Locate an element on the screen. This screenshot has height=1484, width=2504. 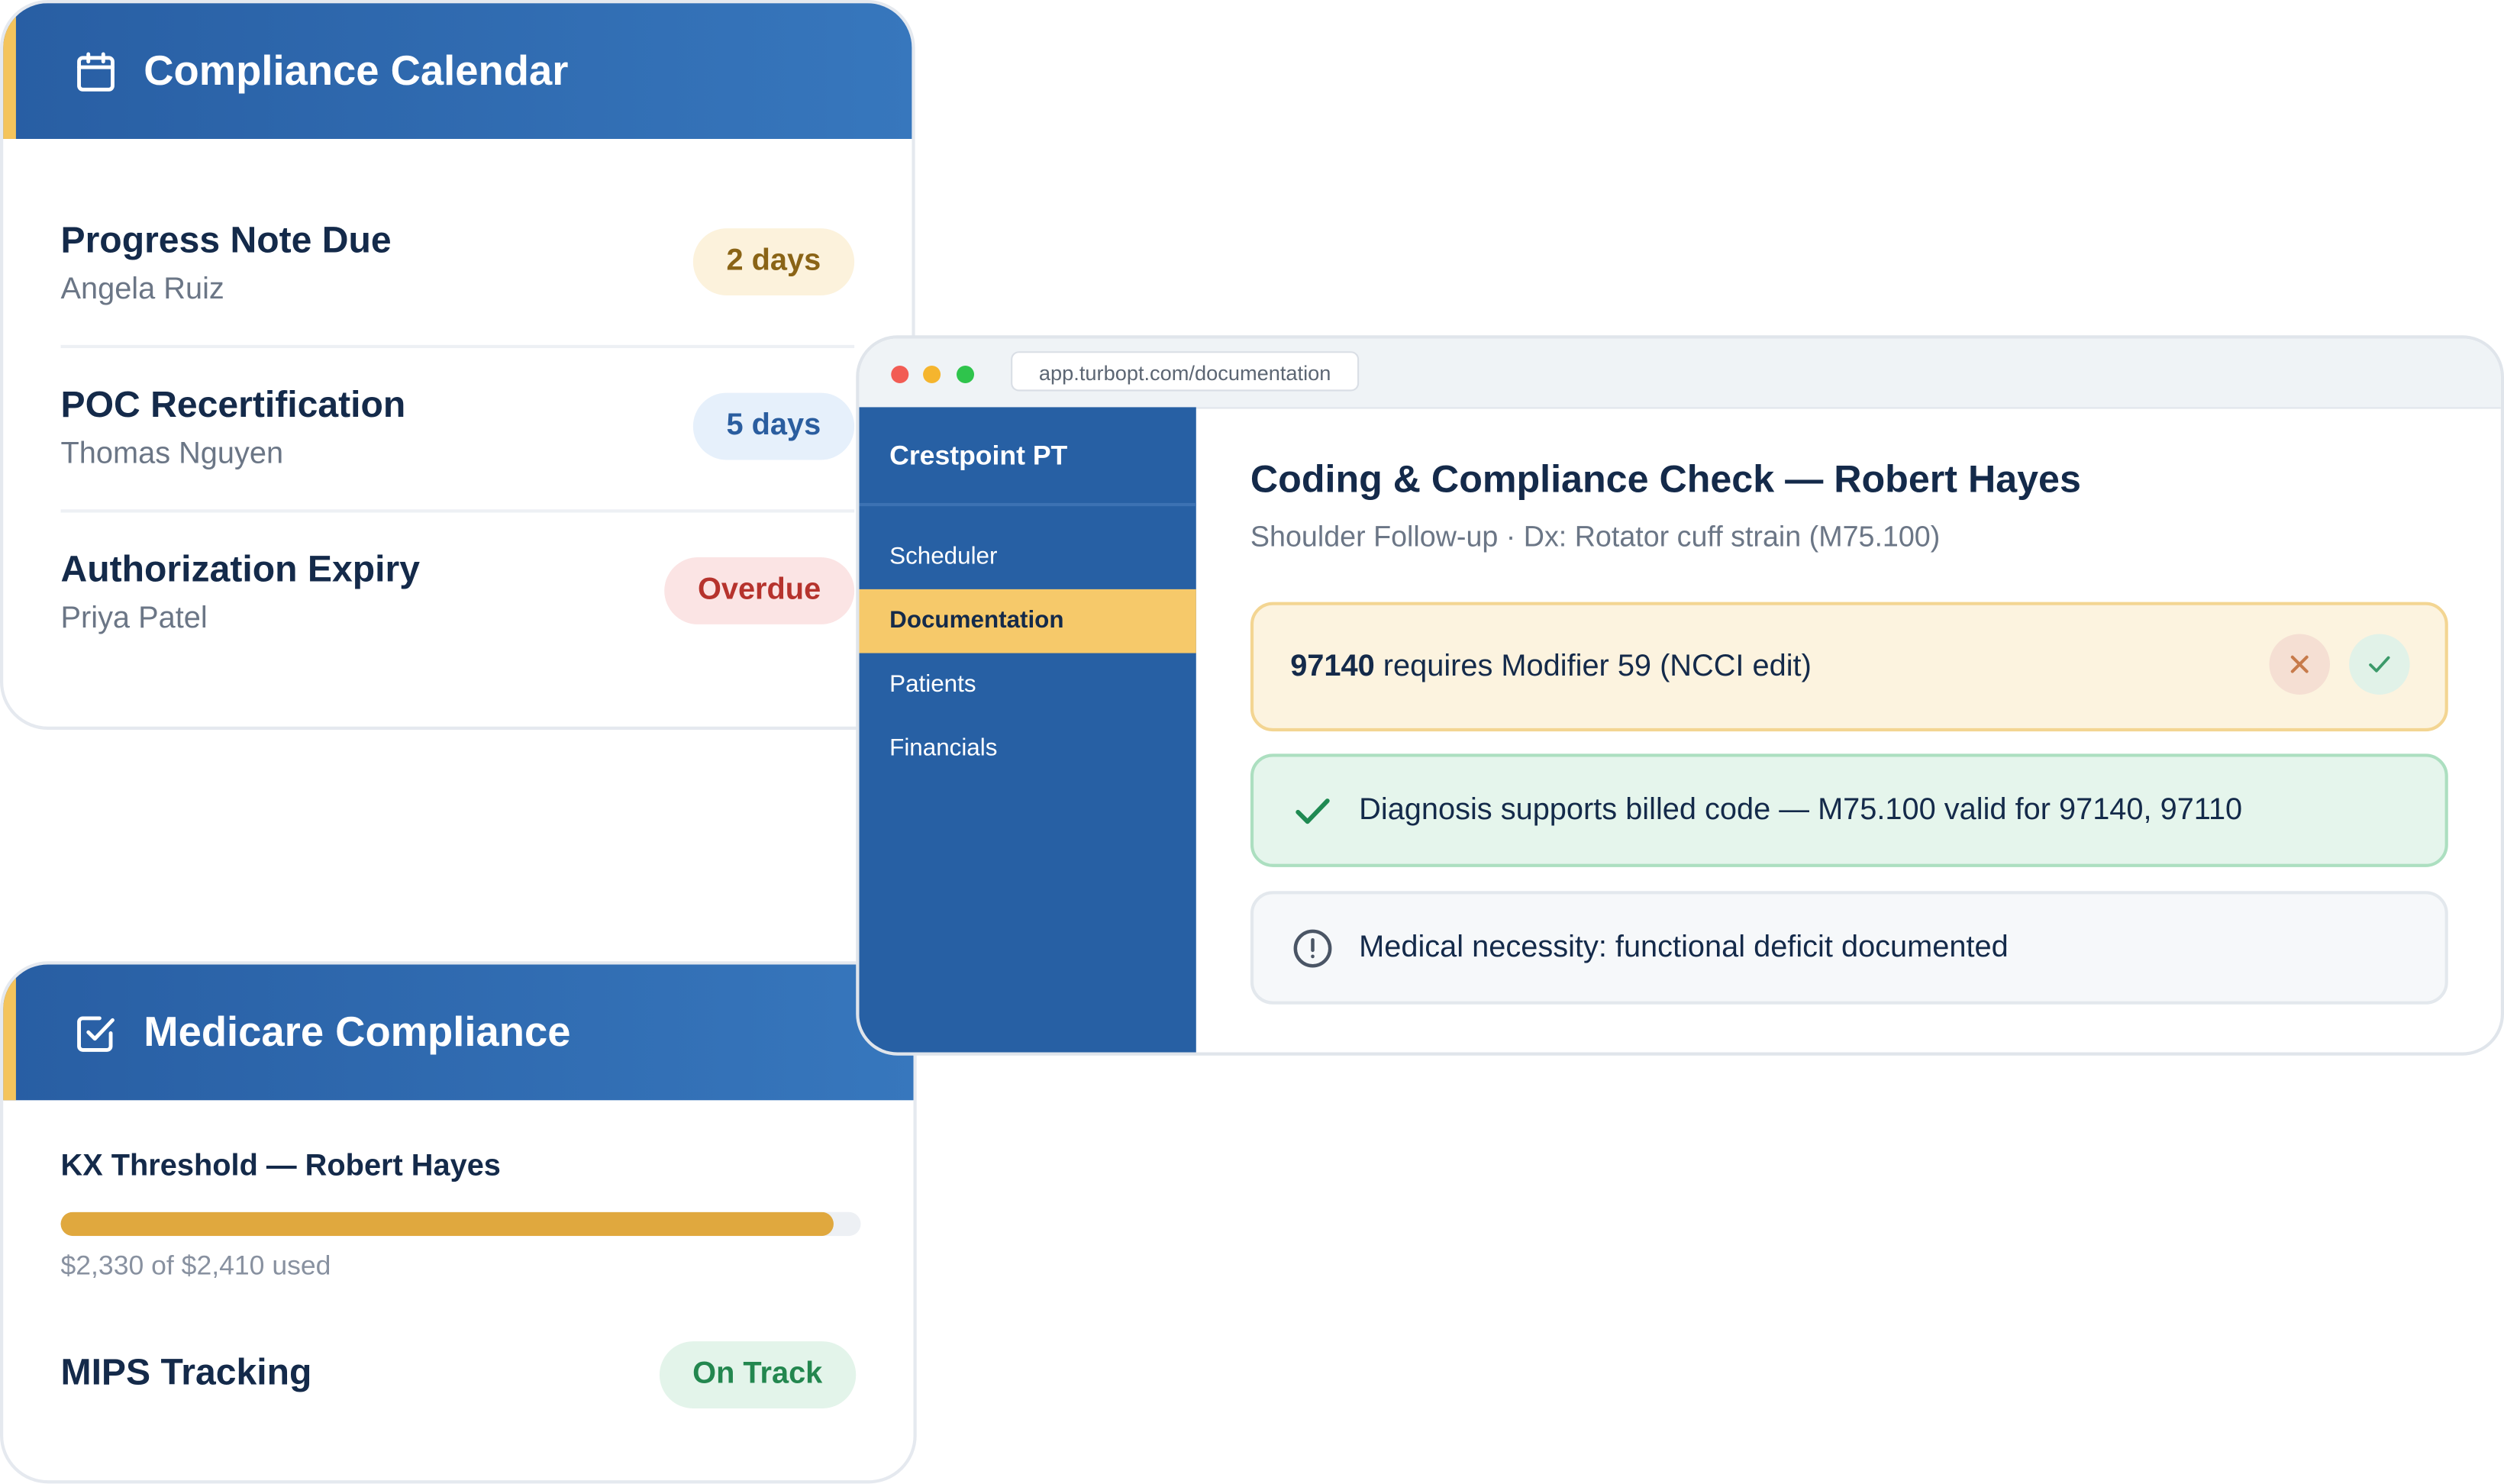
calendar-icon is located at coordinates (95, 71).